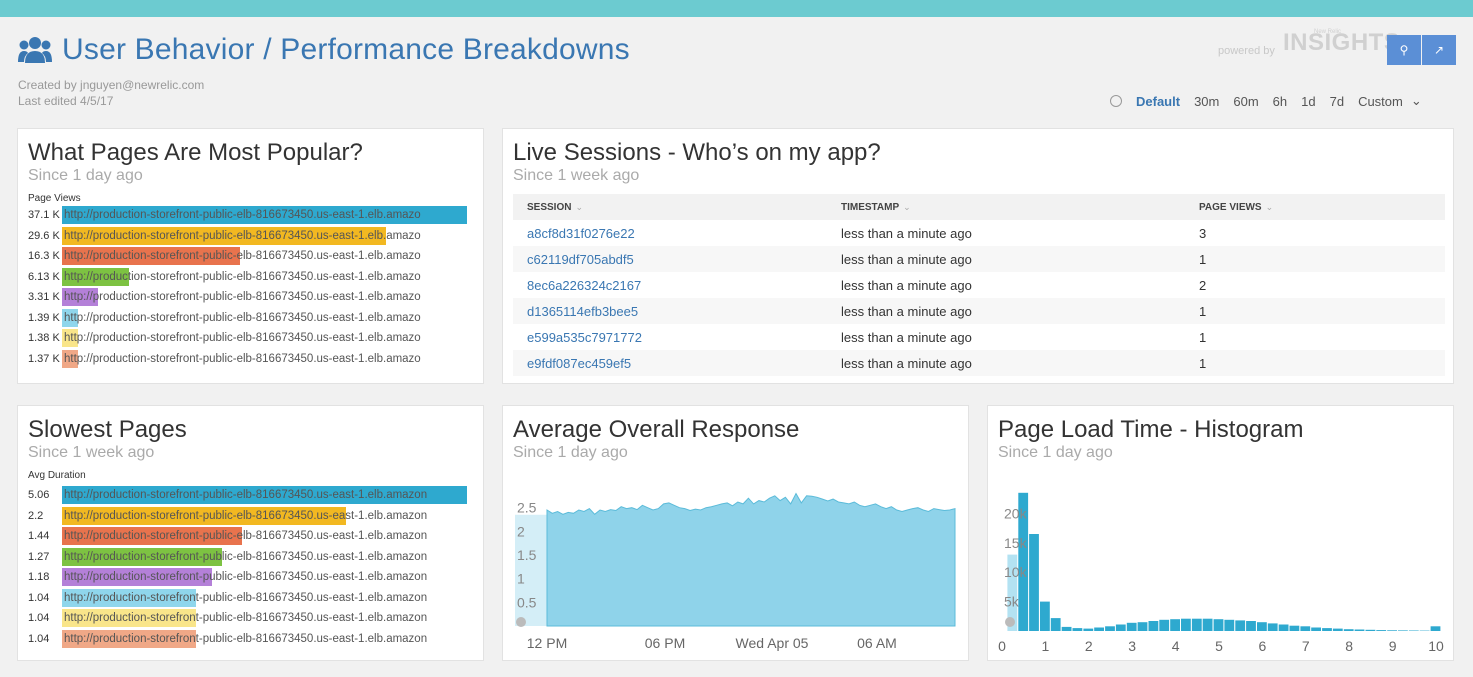 This screenshot has height=677, width=1473. I want to click on card-title: Slowest Pages, so click(107, 429).